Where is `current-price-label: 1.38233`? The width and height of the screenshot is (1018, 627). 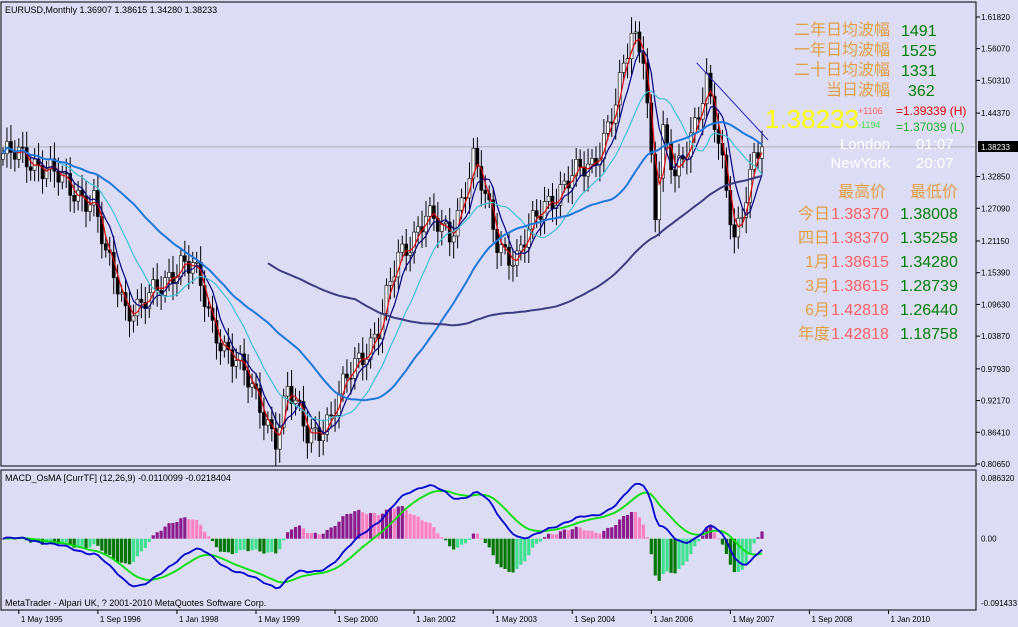 current-price-label: 1.38233 is located at coordinates (995, 147).